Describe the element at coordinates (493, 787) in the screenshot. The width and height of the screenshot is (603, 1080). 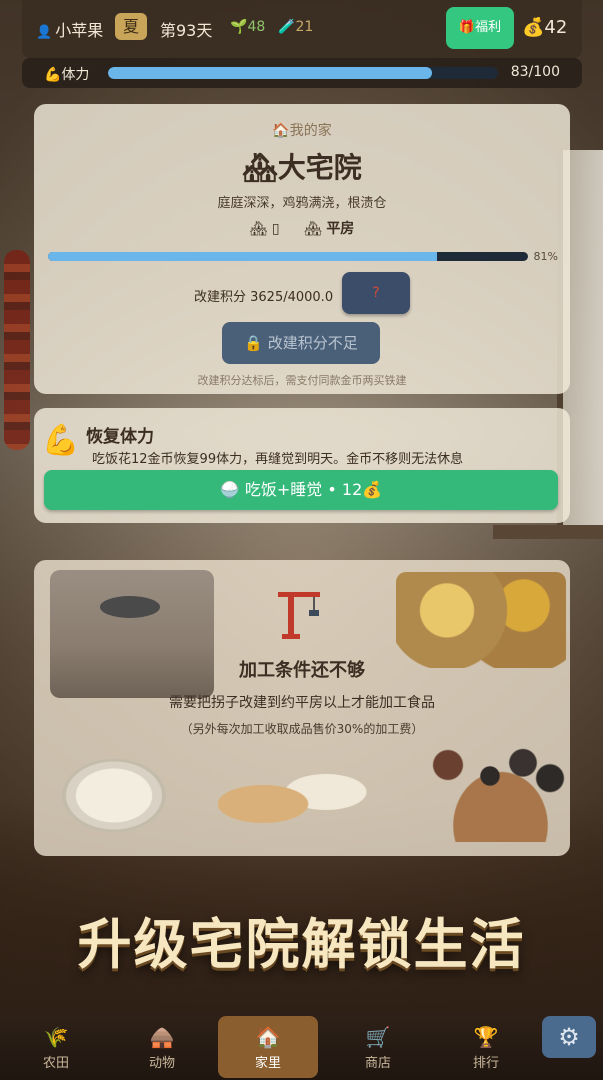
I see `family-meal-illustration` at that location.